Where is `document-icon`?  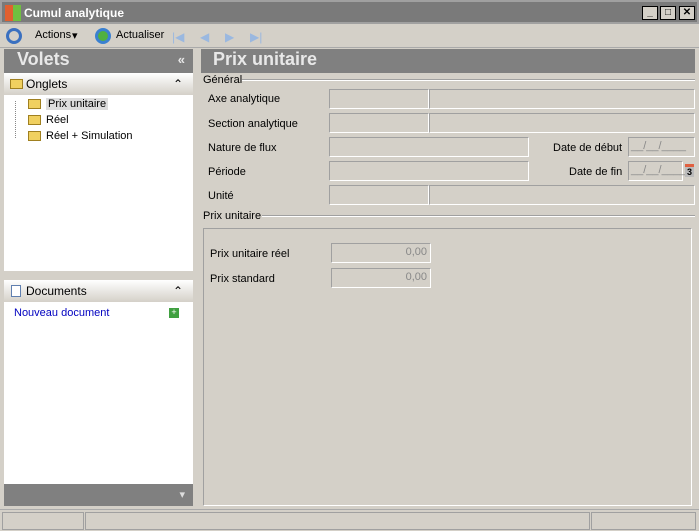 document-icon is located at coordinates (16, 291).